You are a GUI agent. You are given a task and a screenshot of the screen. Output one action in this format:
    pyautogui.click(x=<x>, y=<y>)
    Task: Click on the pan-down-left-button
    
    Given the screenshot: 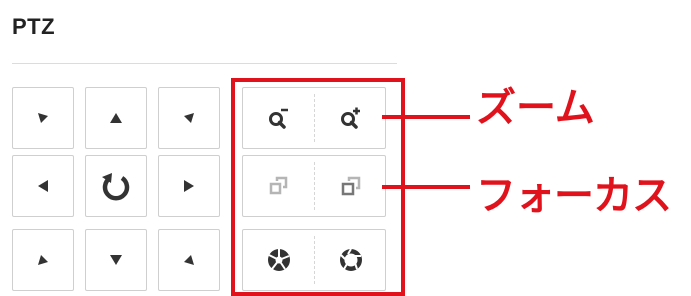 What is the action you would take?
    pyautogui.click(x=189, y=118)
    